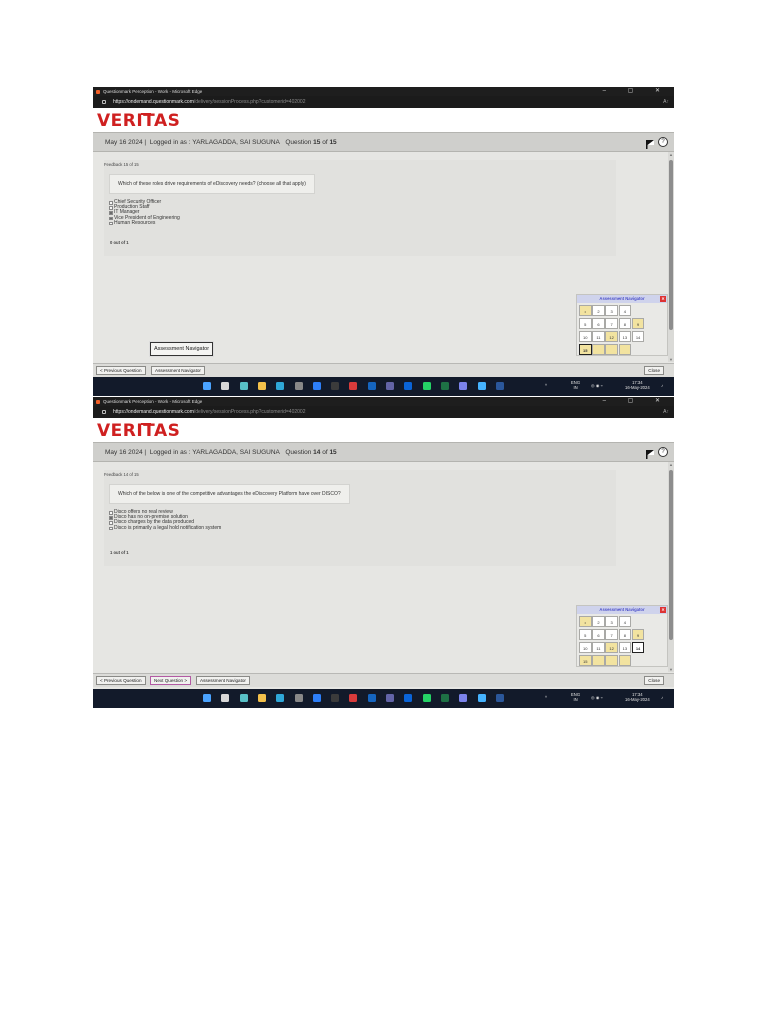  What do you see at coordinates (280, 386) in the screenshot?
I see `edge-icon` at bounding box center [280, 386].